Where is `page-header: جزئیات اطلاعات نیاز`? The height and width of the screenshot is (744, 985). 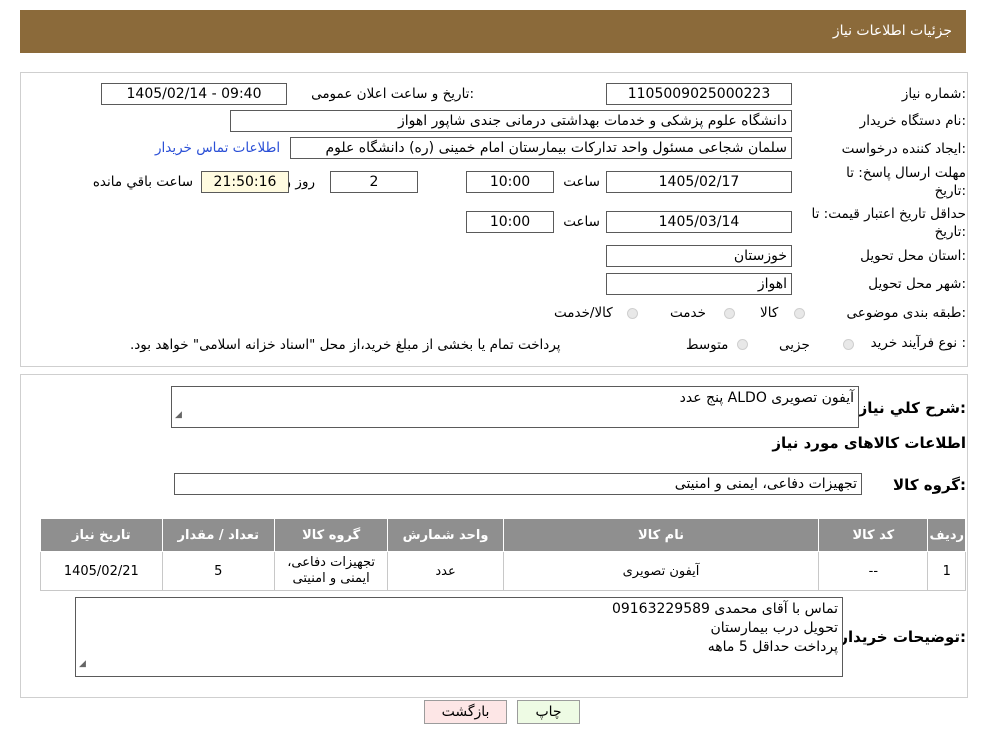 page-header: جزئیات اطلاعات نیاز is located at coordinates (493, 31).